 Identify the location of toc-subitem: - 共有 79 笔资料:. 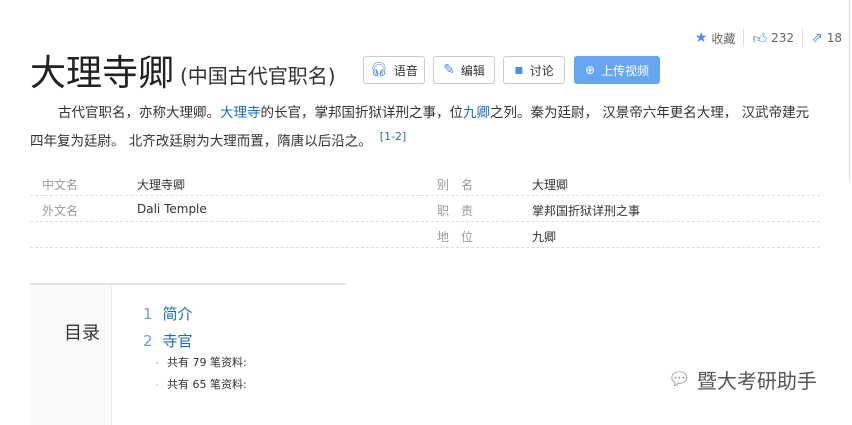
(201, 362).